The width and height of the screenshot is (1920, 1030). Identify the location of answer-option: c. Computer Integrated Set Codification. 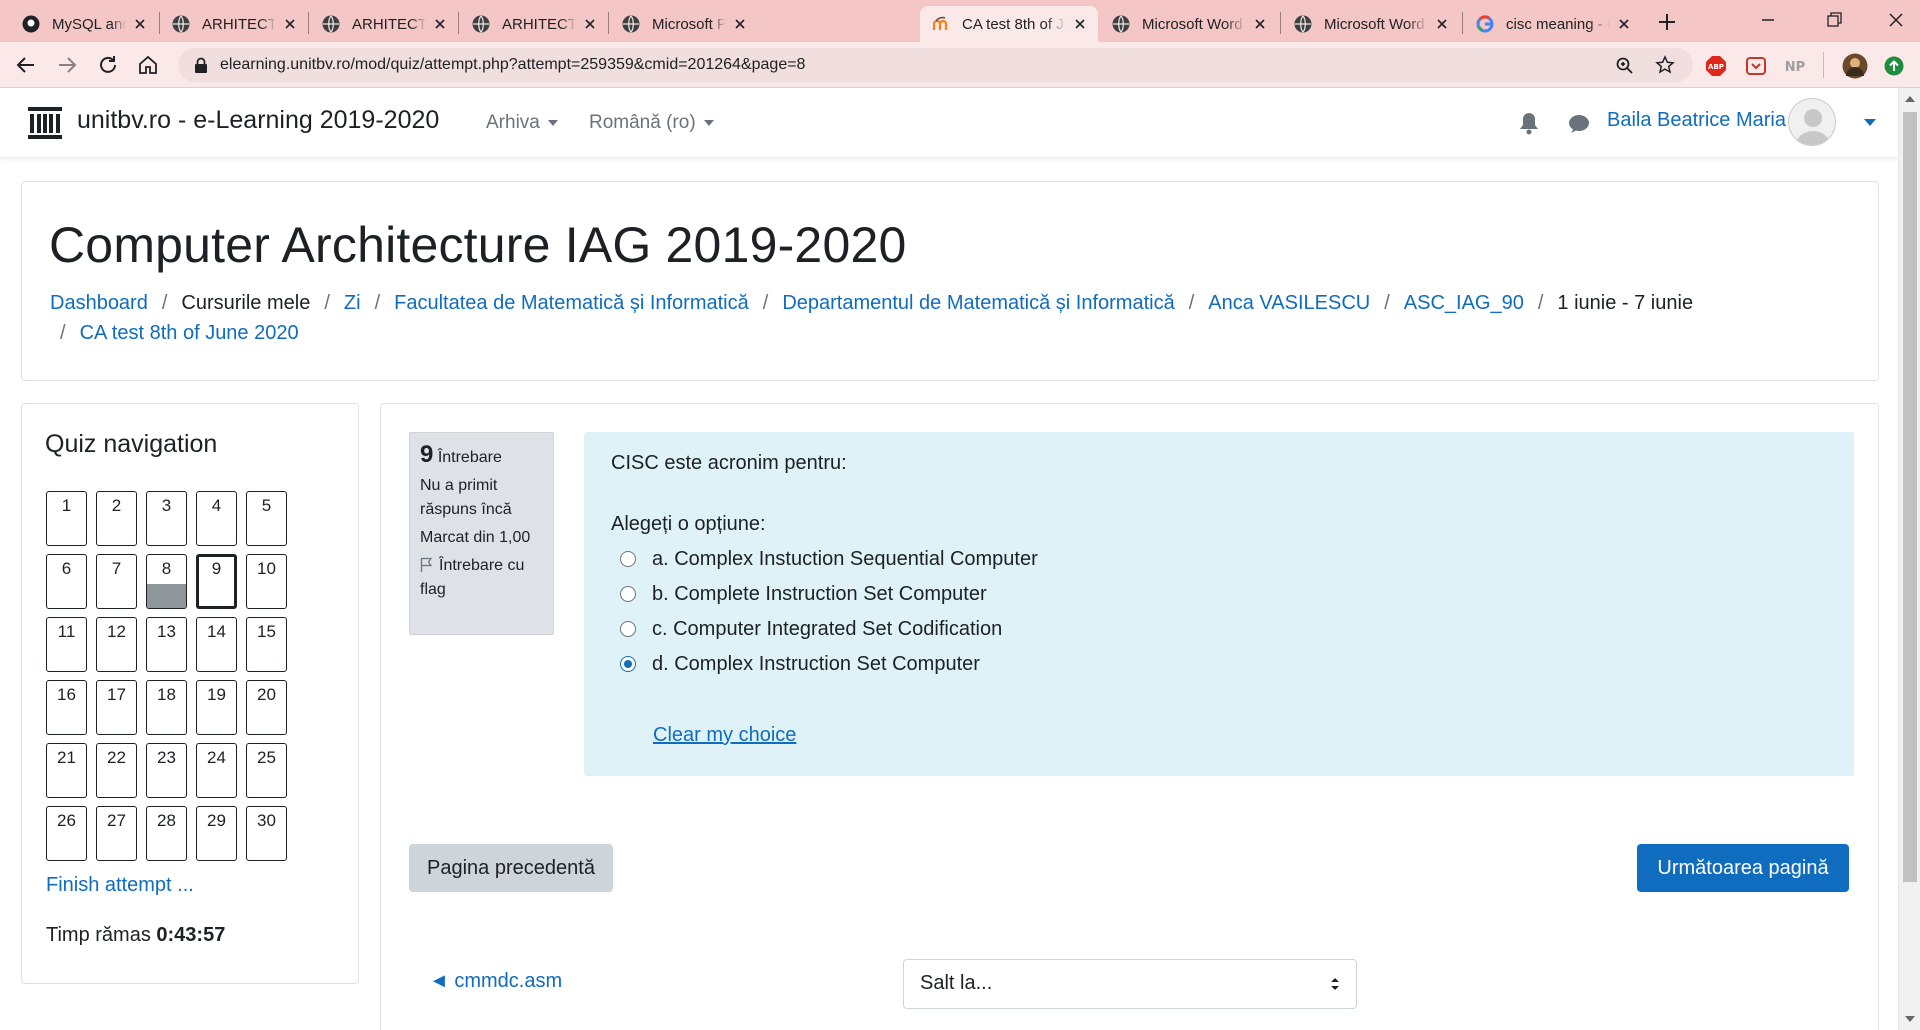
(811, 629).